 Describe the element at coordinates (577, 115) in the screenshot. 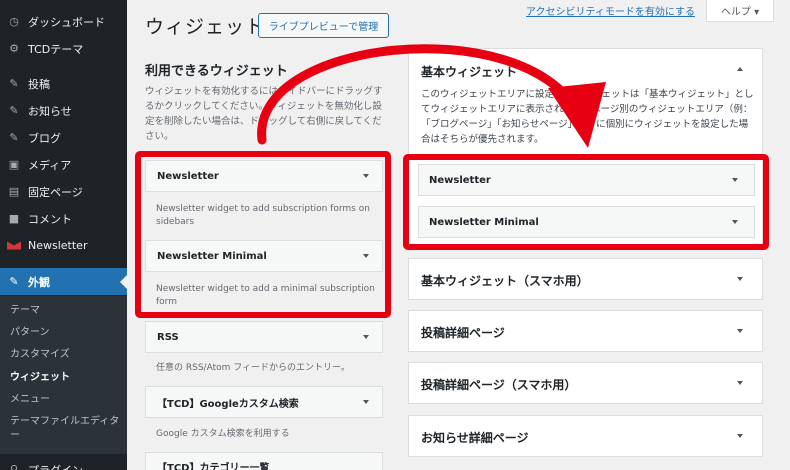

I see `arrow-head` at that location.